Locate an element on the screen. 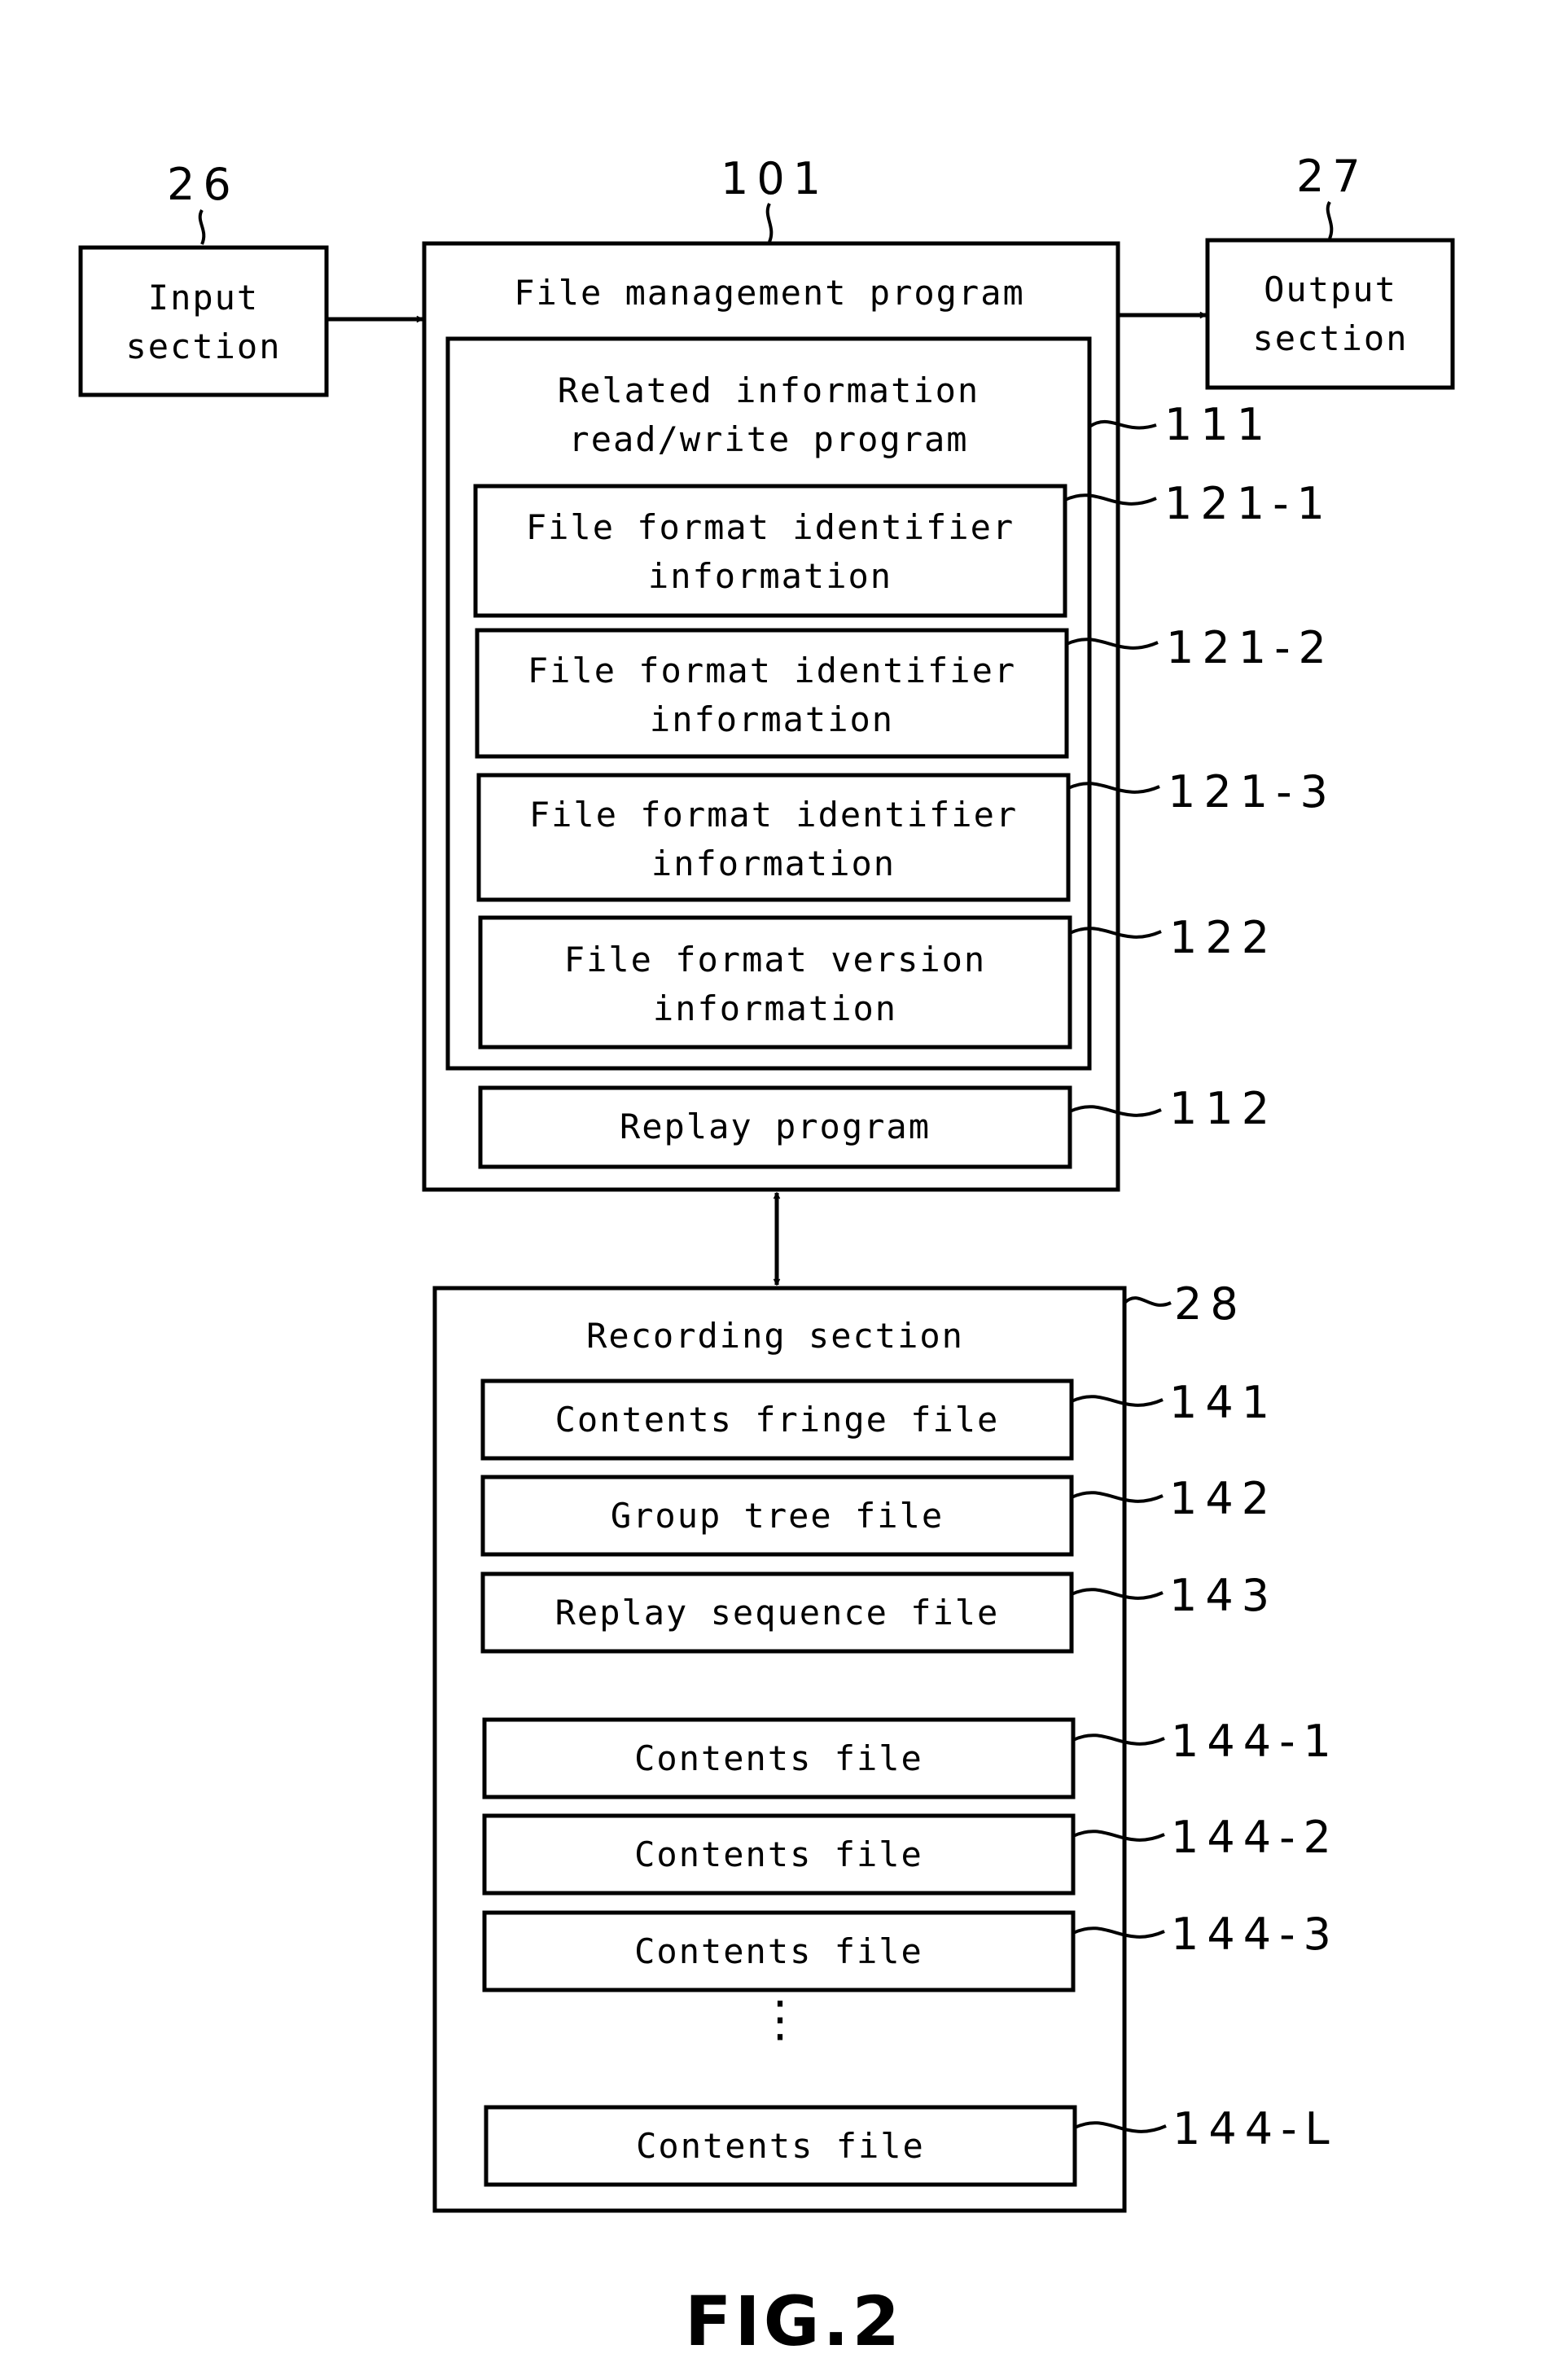 The image size is (1556, 2380). file-management-title: File management program is located at coordinates (769, 293).